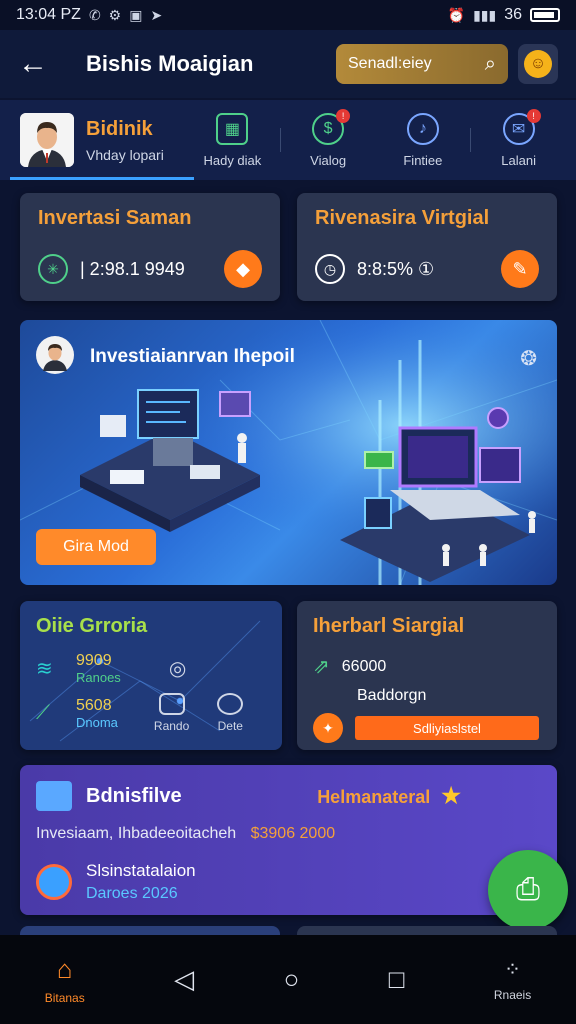  I want to click on search-field: Senadl:eiey ⌕, so click(422, 64).